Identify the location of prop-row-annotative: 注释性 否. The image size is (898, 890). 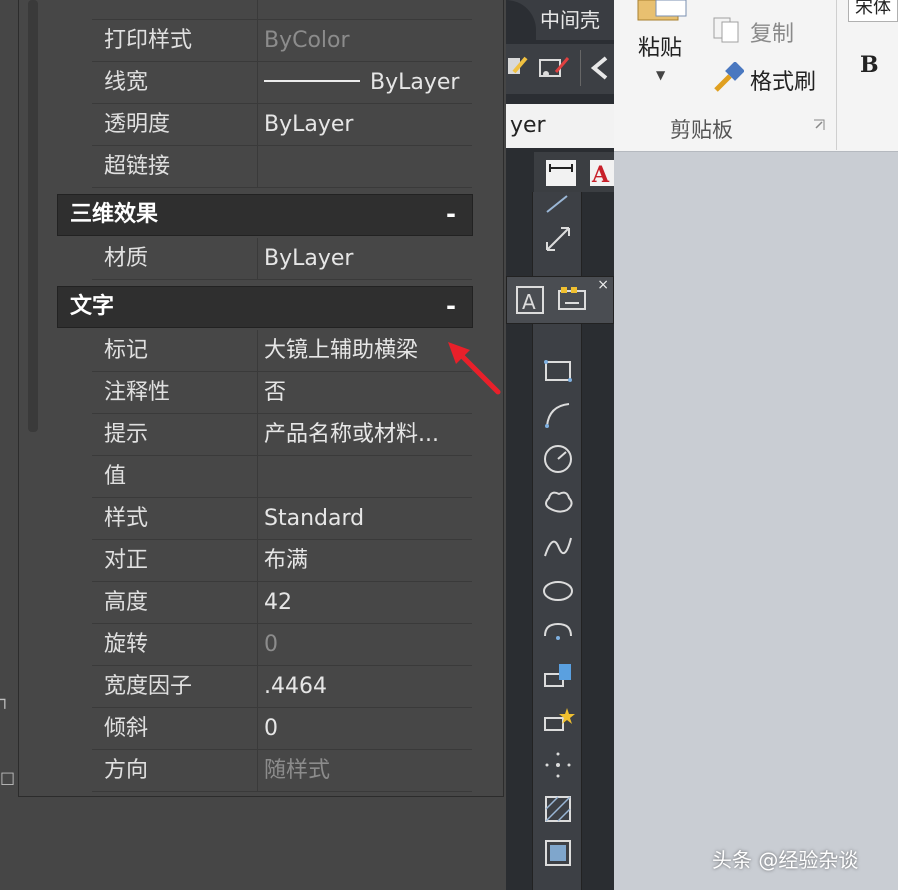
(282, 393).